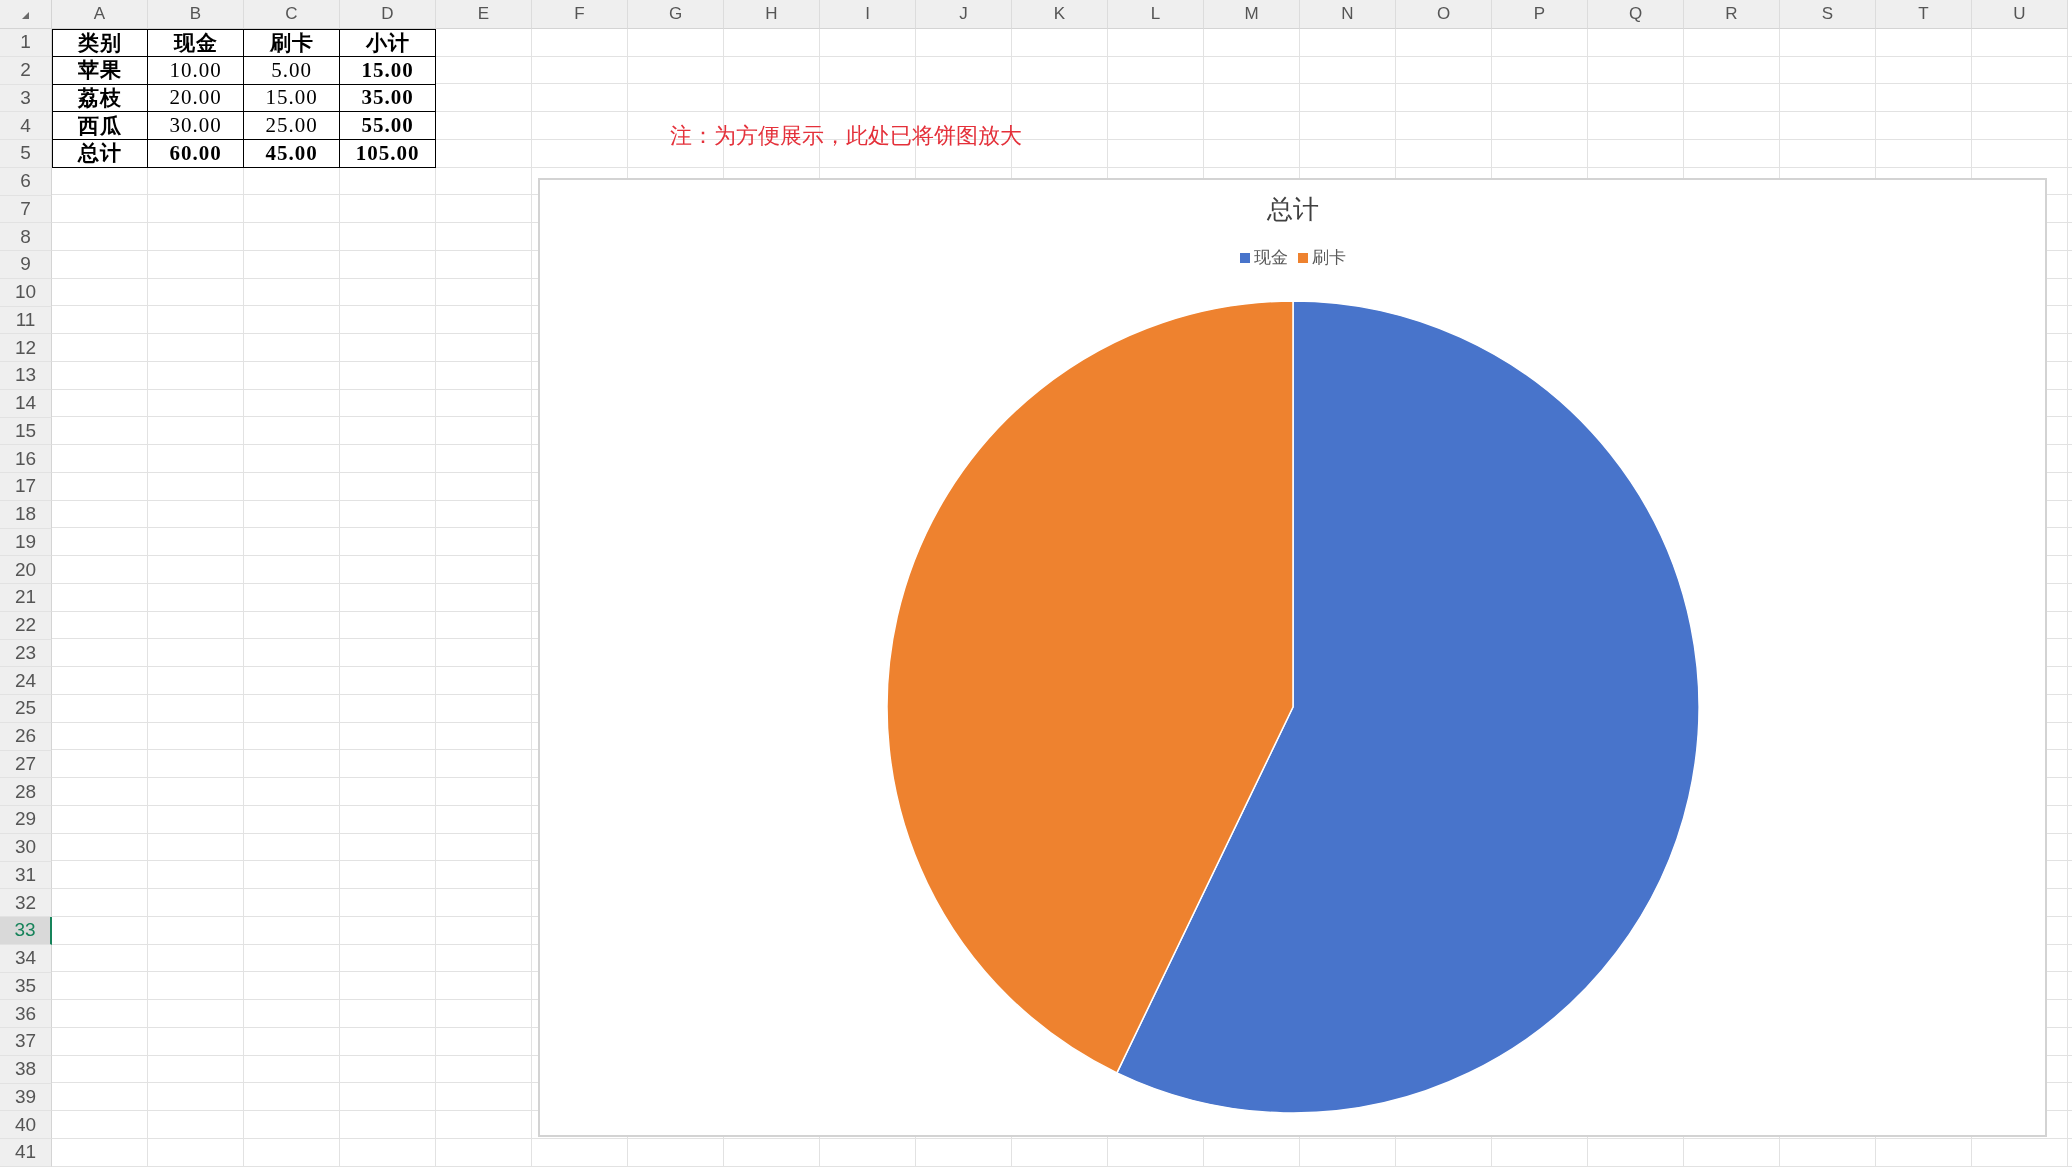 This screenshot has height=1167, width=2072. I want to click on row-header: 7, so click(26, 209).